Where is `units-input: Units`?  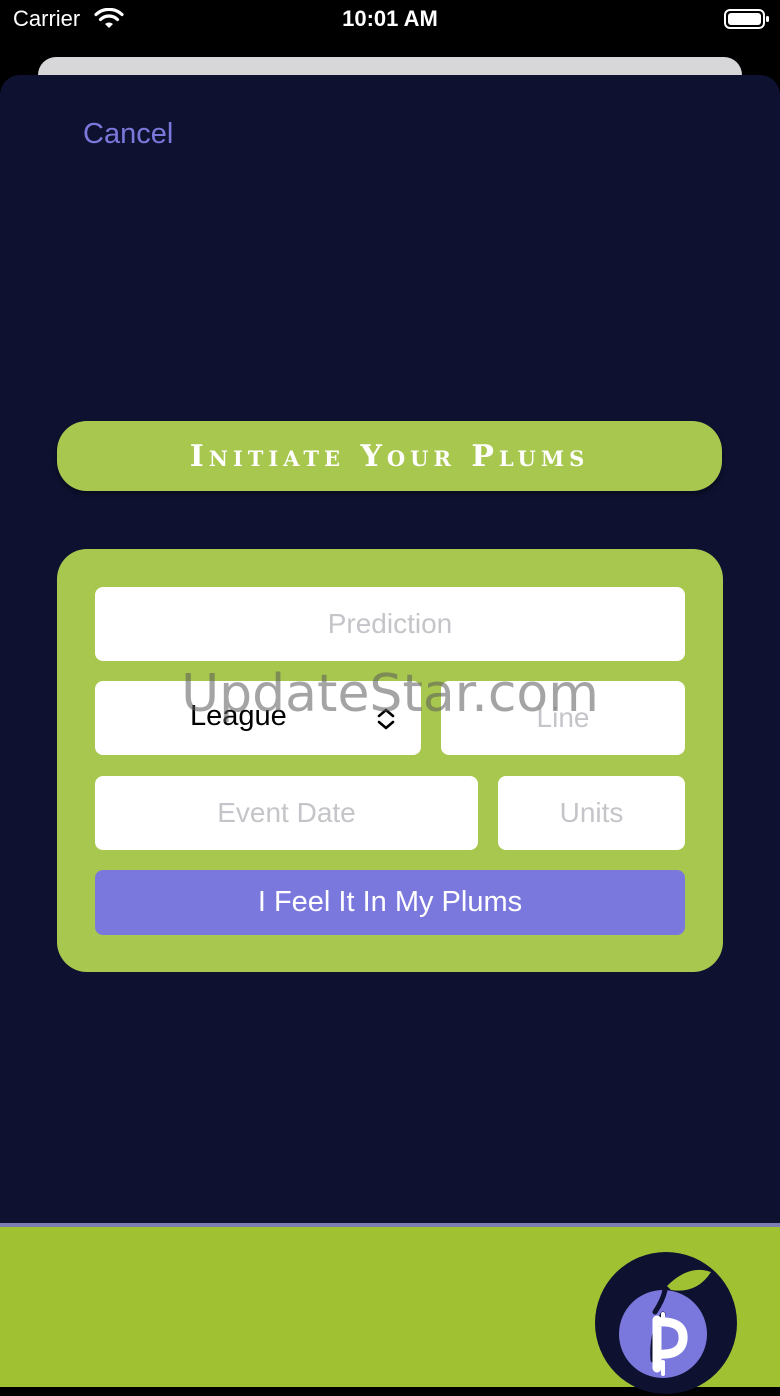 units-input: Units is located at coordinates (591, 813).